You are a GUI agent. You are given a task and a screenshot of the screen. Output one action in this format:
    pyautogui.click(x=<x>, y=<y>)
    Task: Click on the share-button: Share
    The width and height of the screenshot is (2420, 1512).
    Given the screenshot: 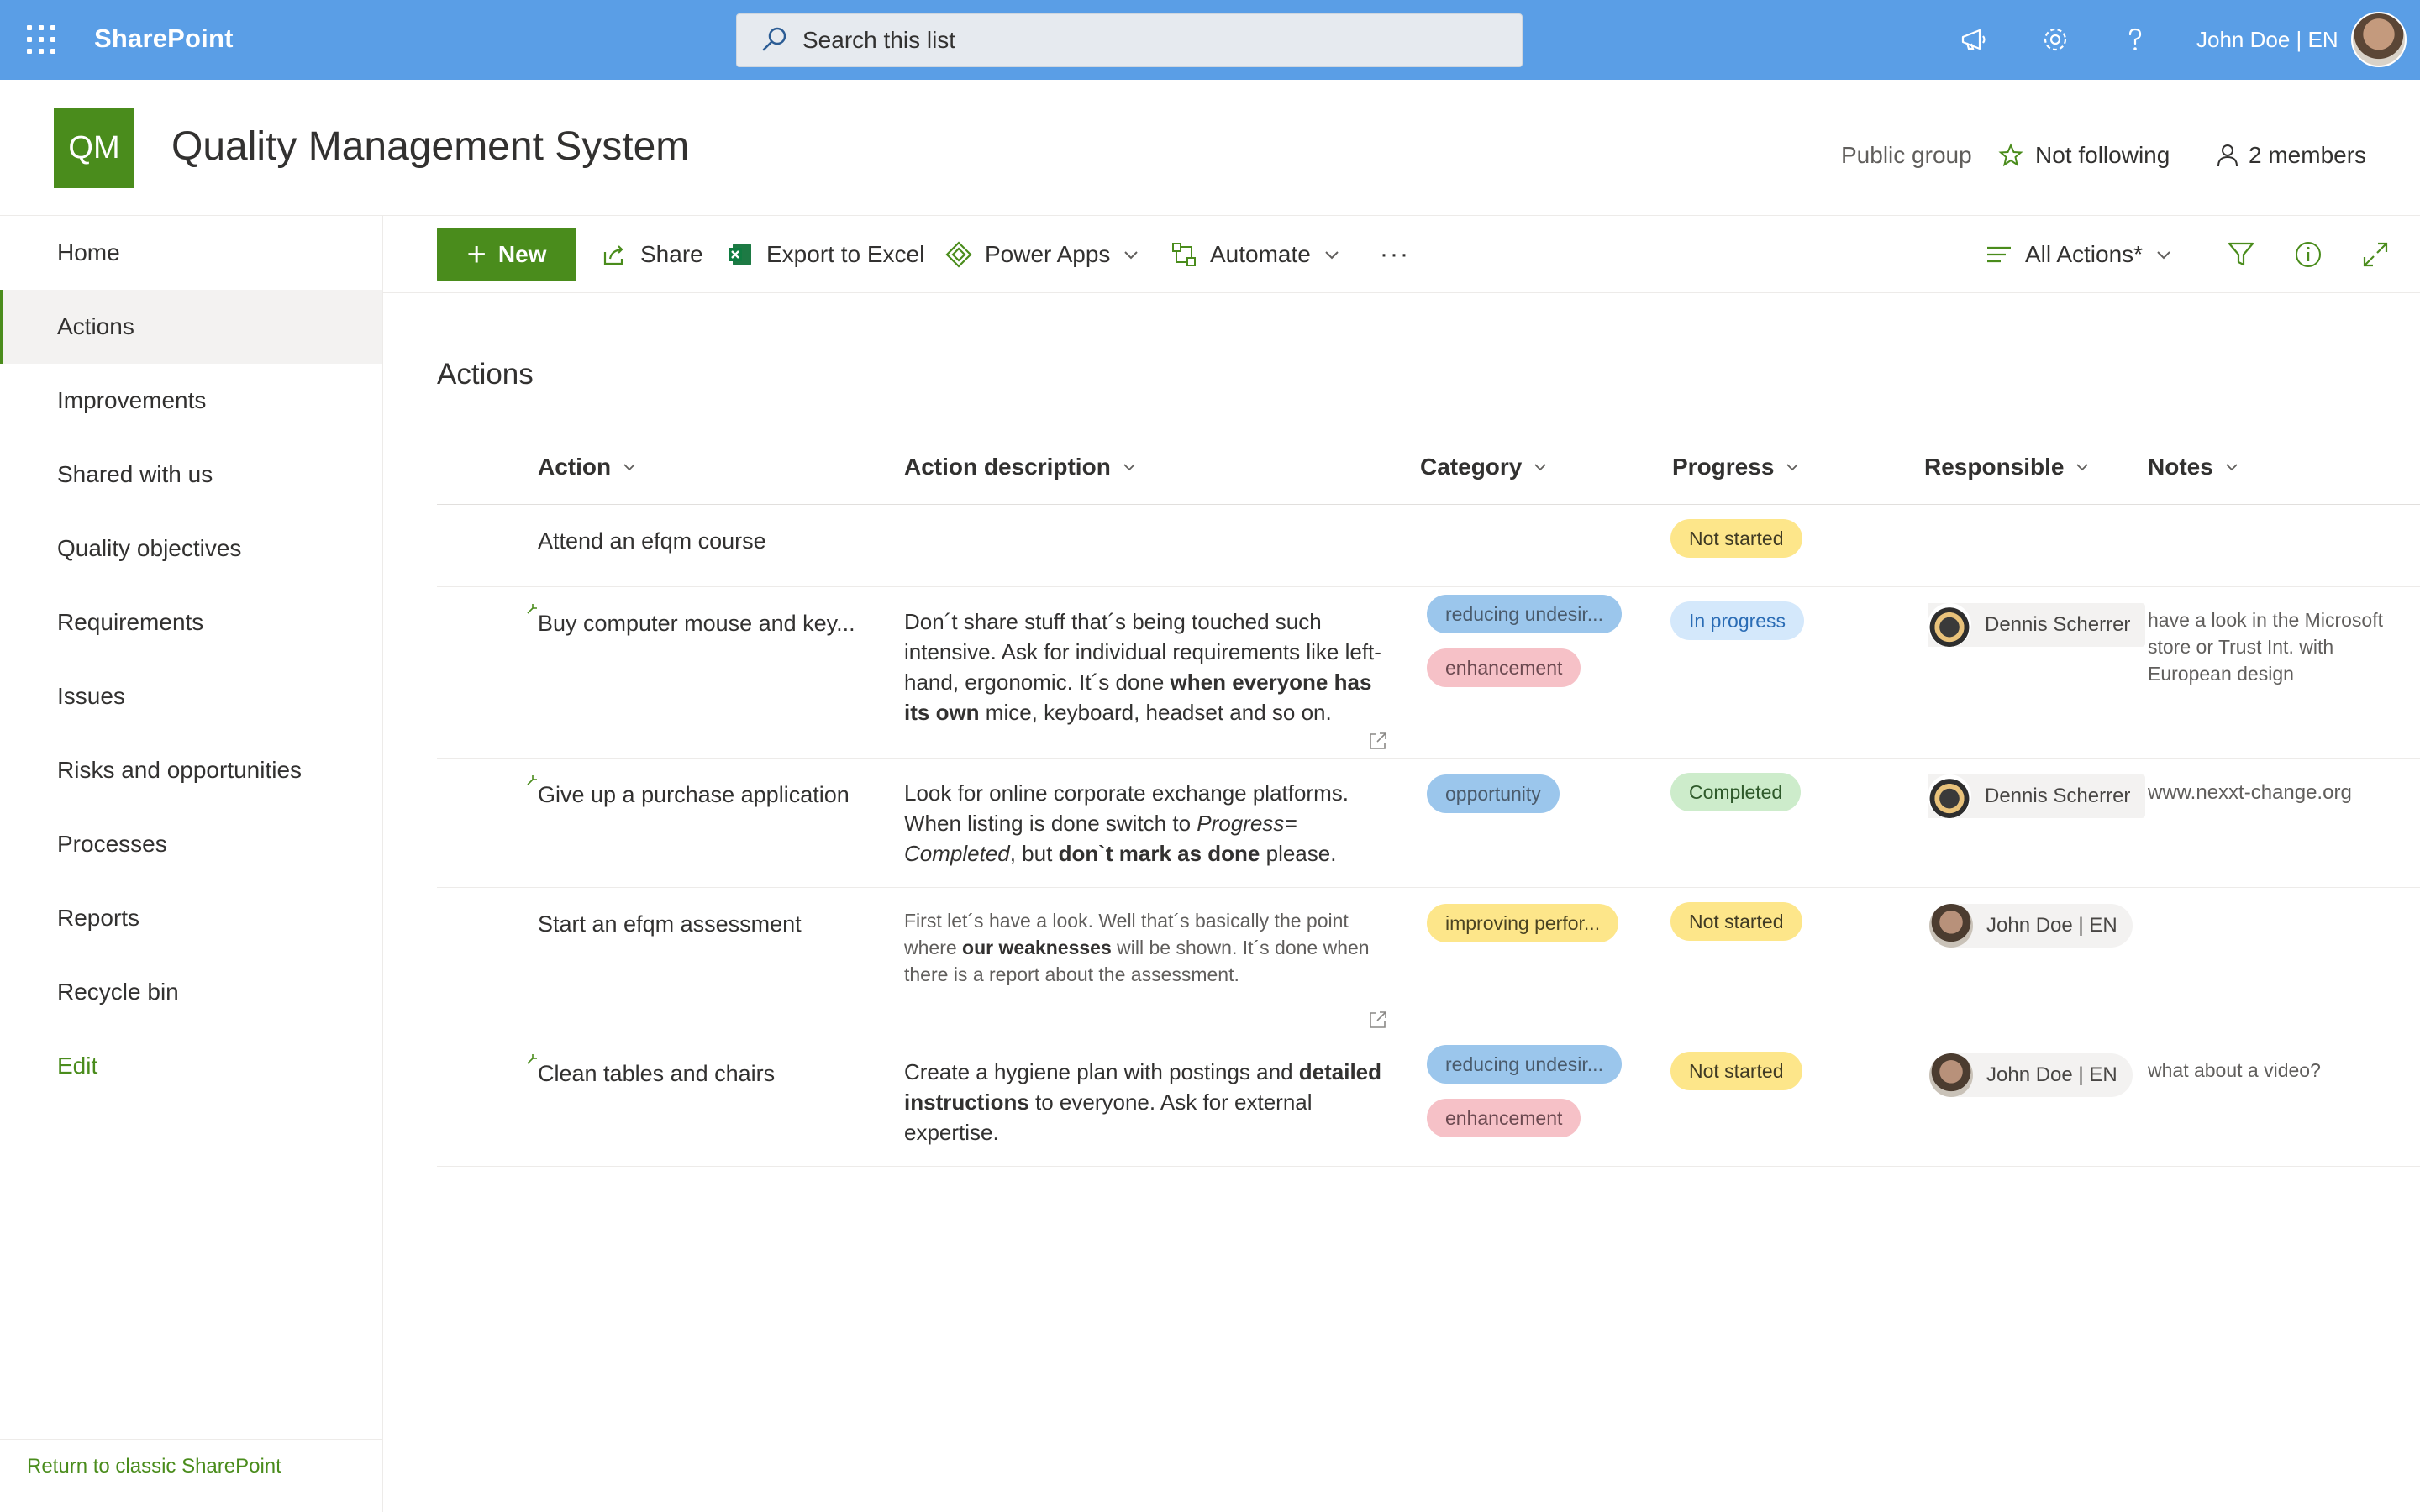 What is the action you would take?
    pyautogui.click(x=651, y=254)
    